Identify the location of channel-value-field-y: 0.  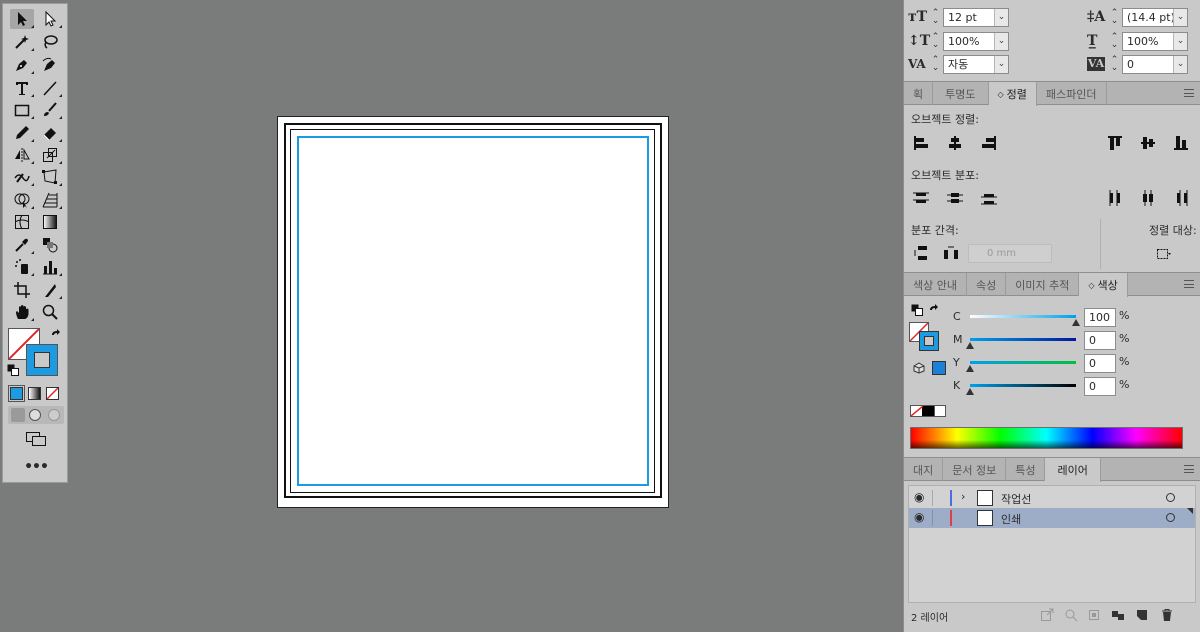
(1100, 363).